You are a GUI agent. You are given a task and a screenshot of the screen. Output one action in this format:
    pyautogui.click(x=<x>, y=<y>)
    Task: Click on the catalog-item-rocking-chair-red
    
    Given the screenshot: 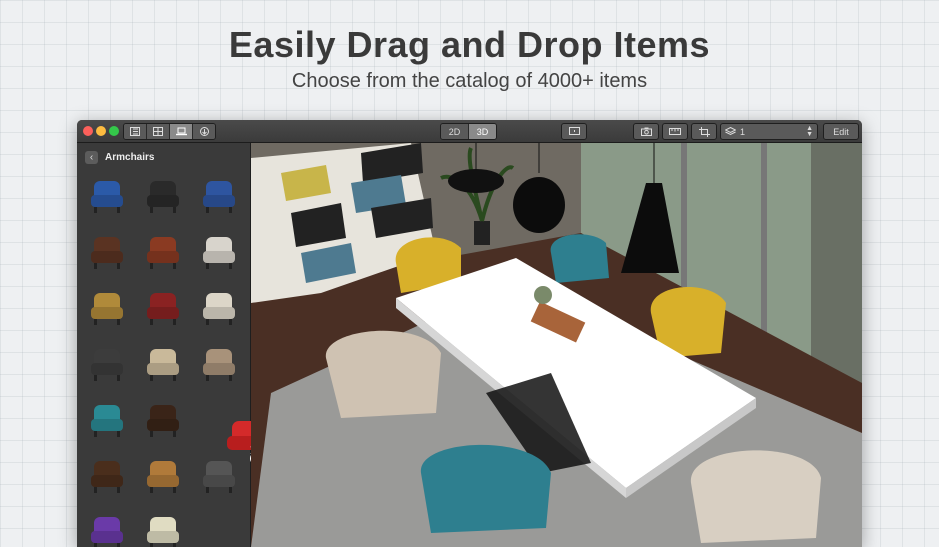 What is the action you would take?
    pyautogui.click(x=163, y=314)
    